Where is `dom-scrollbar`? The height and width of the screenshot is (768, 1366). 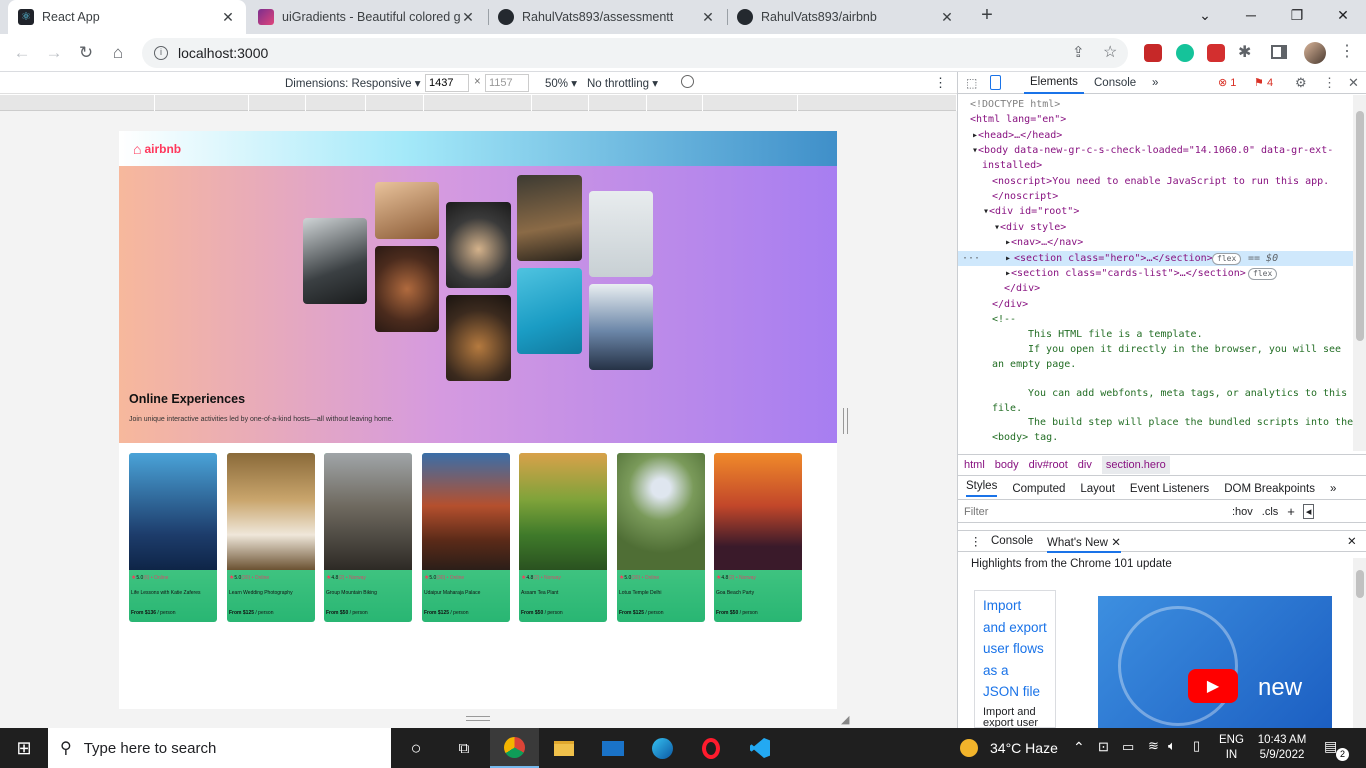
dom-scrollbar is located at coordinates (1359, 273).